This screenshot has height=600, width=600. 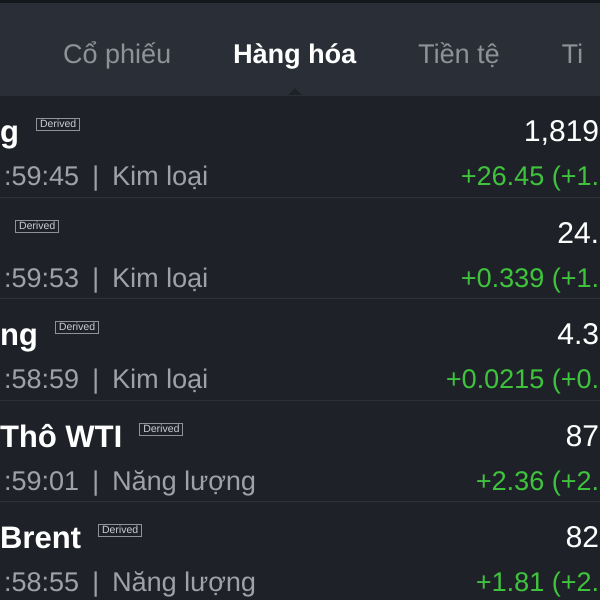 I want to click on commodity-name: ng, so click(x=19, y=335).